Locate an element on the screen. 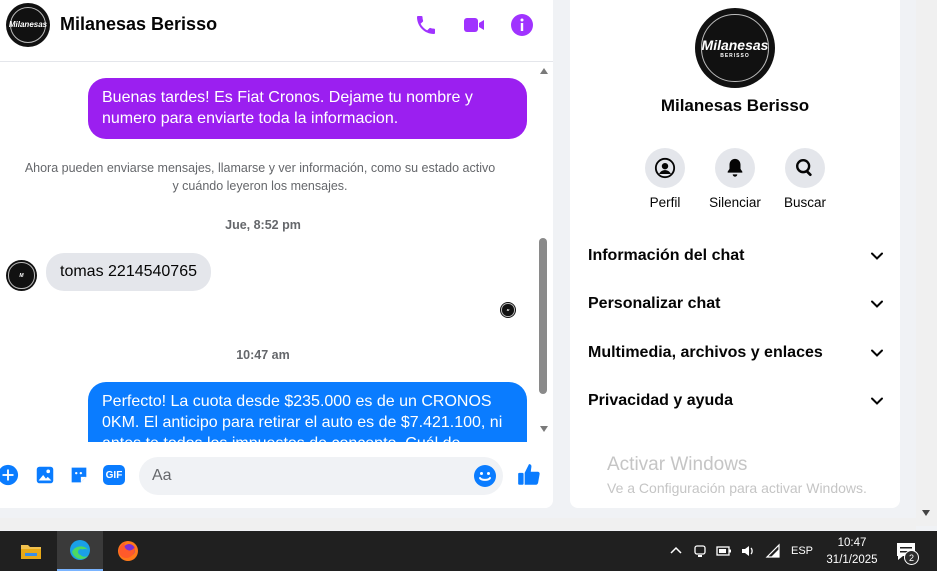 Image resolution: width=937 pixels, height=571 pixels. firefox-icon is located at coordinates (128, 551).